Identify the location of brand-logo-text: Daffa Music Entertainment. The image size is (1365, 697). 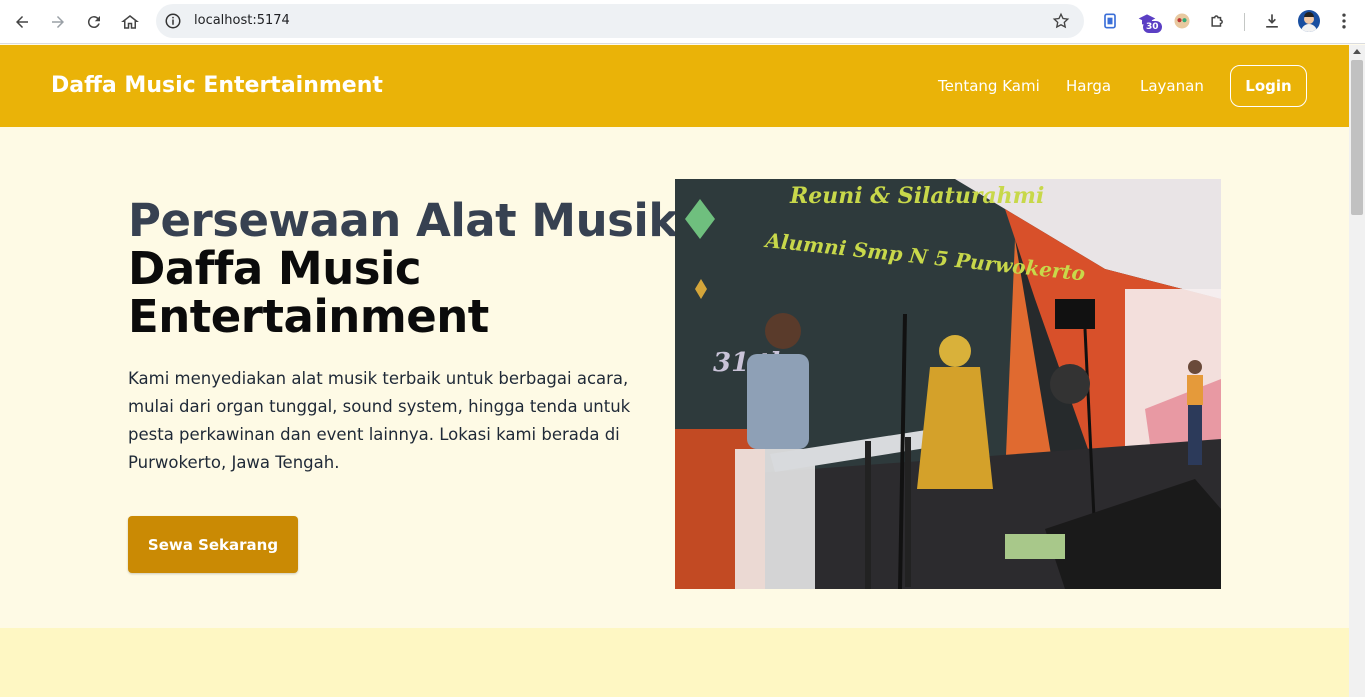
(217, 85).